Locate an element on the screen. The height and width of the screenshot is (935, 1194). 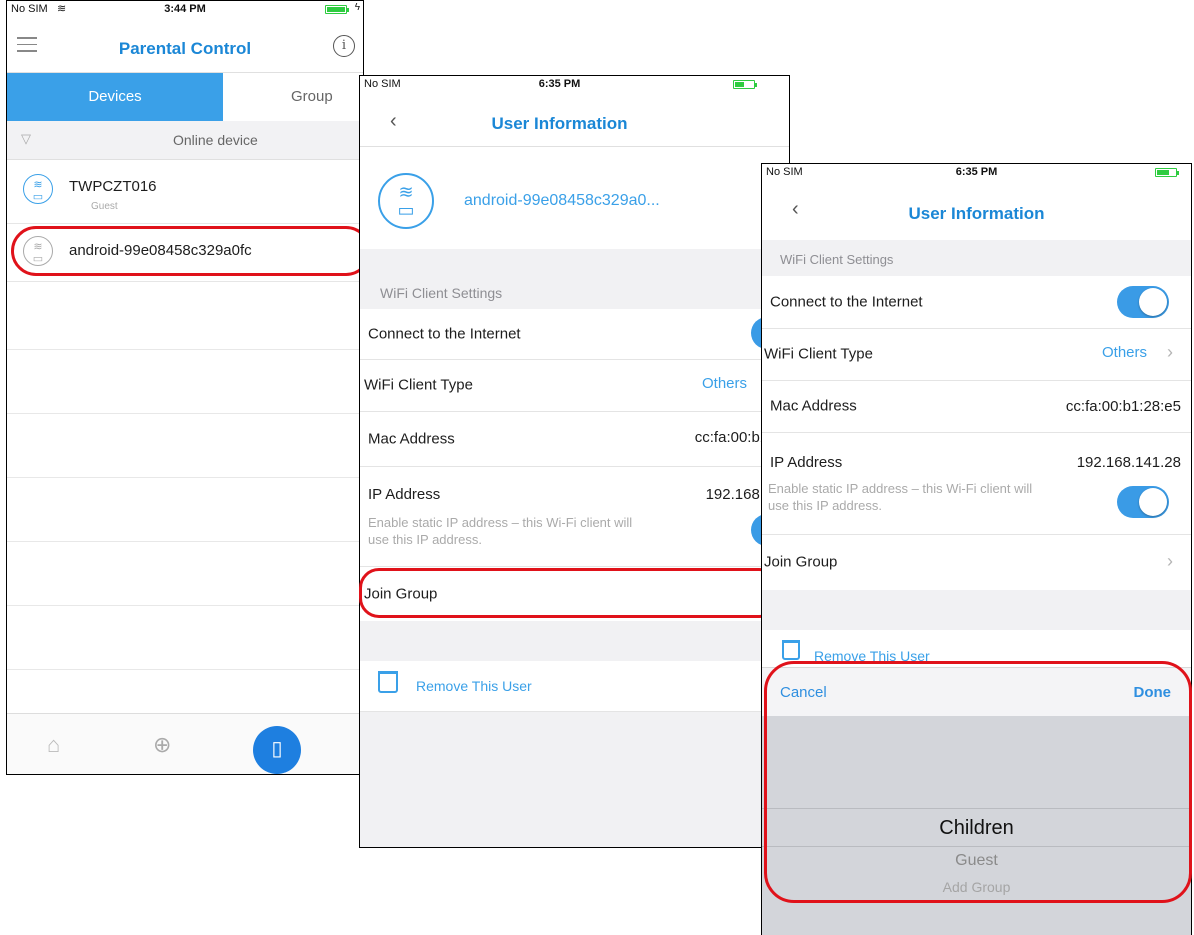
picker-toolbar: Cancel Done is located at coordinates (976, 692).